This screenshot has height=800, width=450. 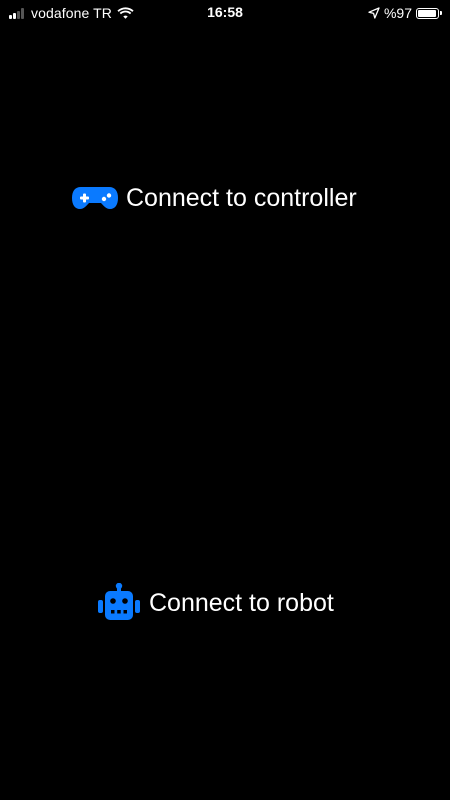 What do you see at coordinates (241, 197) in the screenshot?
I see `connect-controller-label: Connect to controller` at bounding box center [241, 197].